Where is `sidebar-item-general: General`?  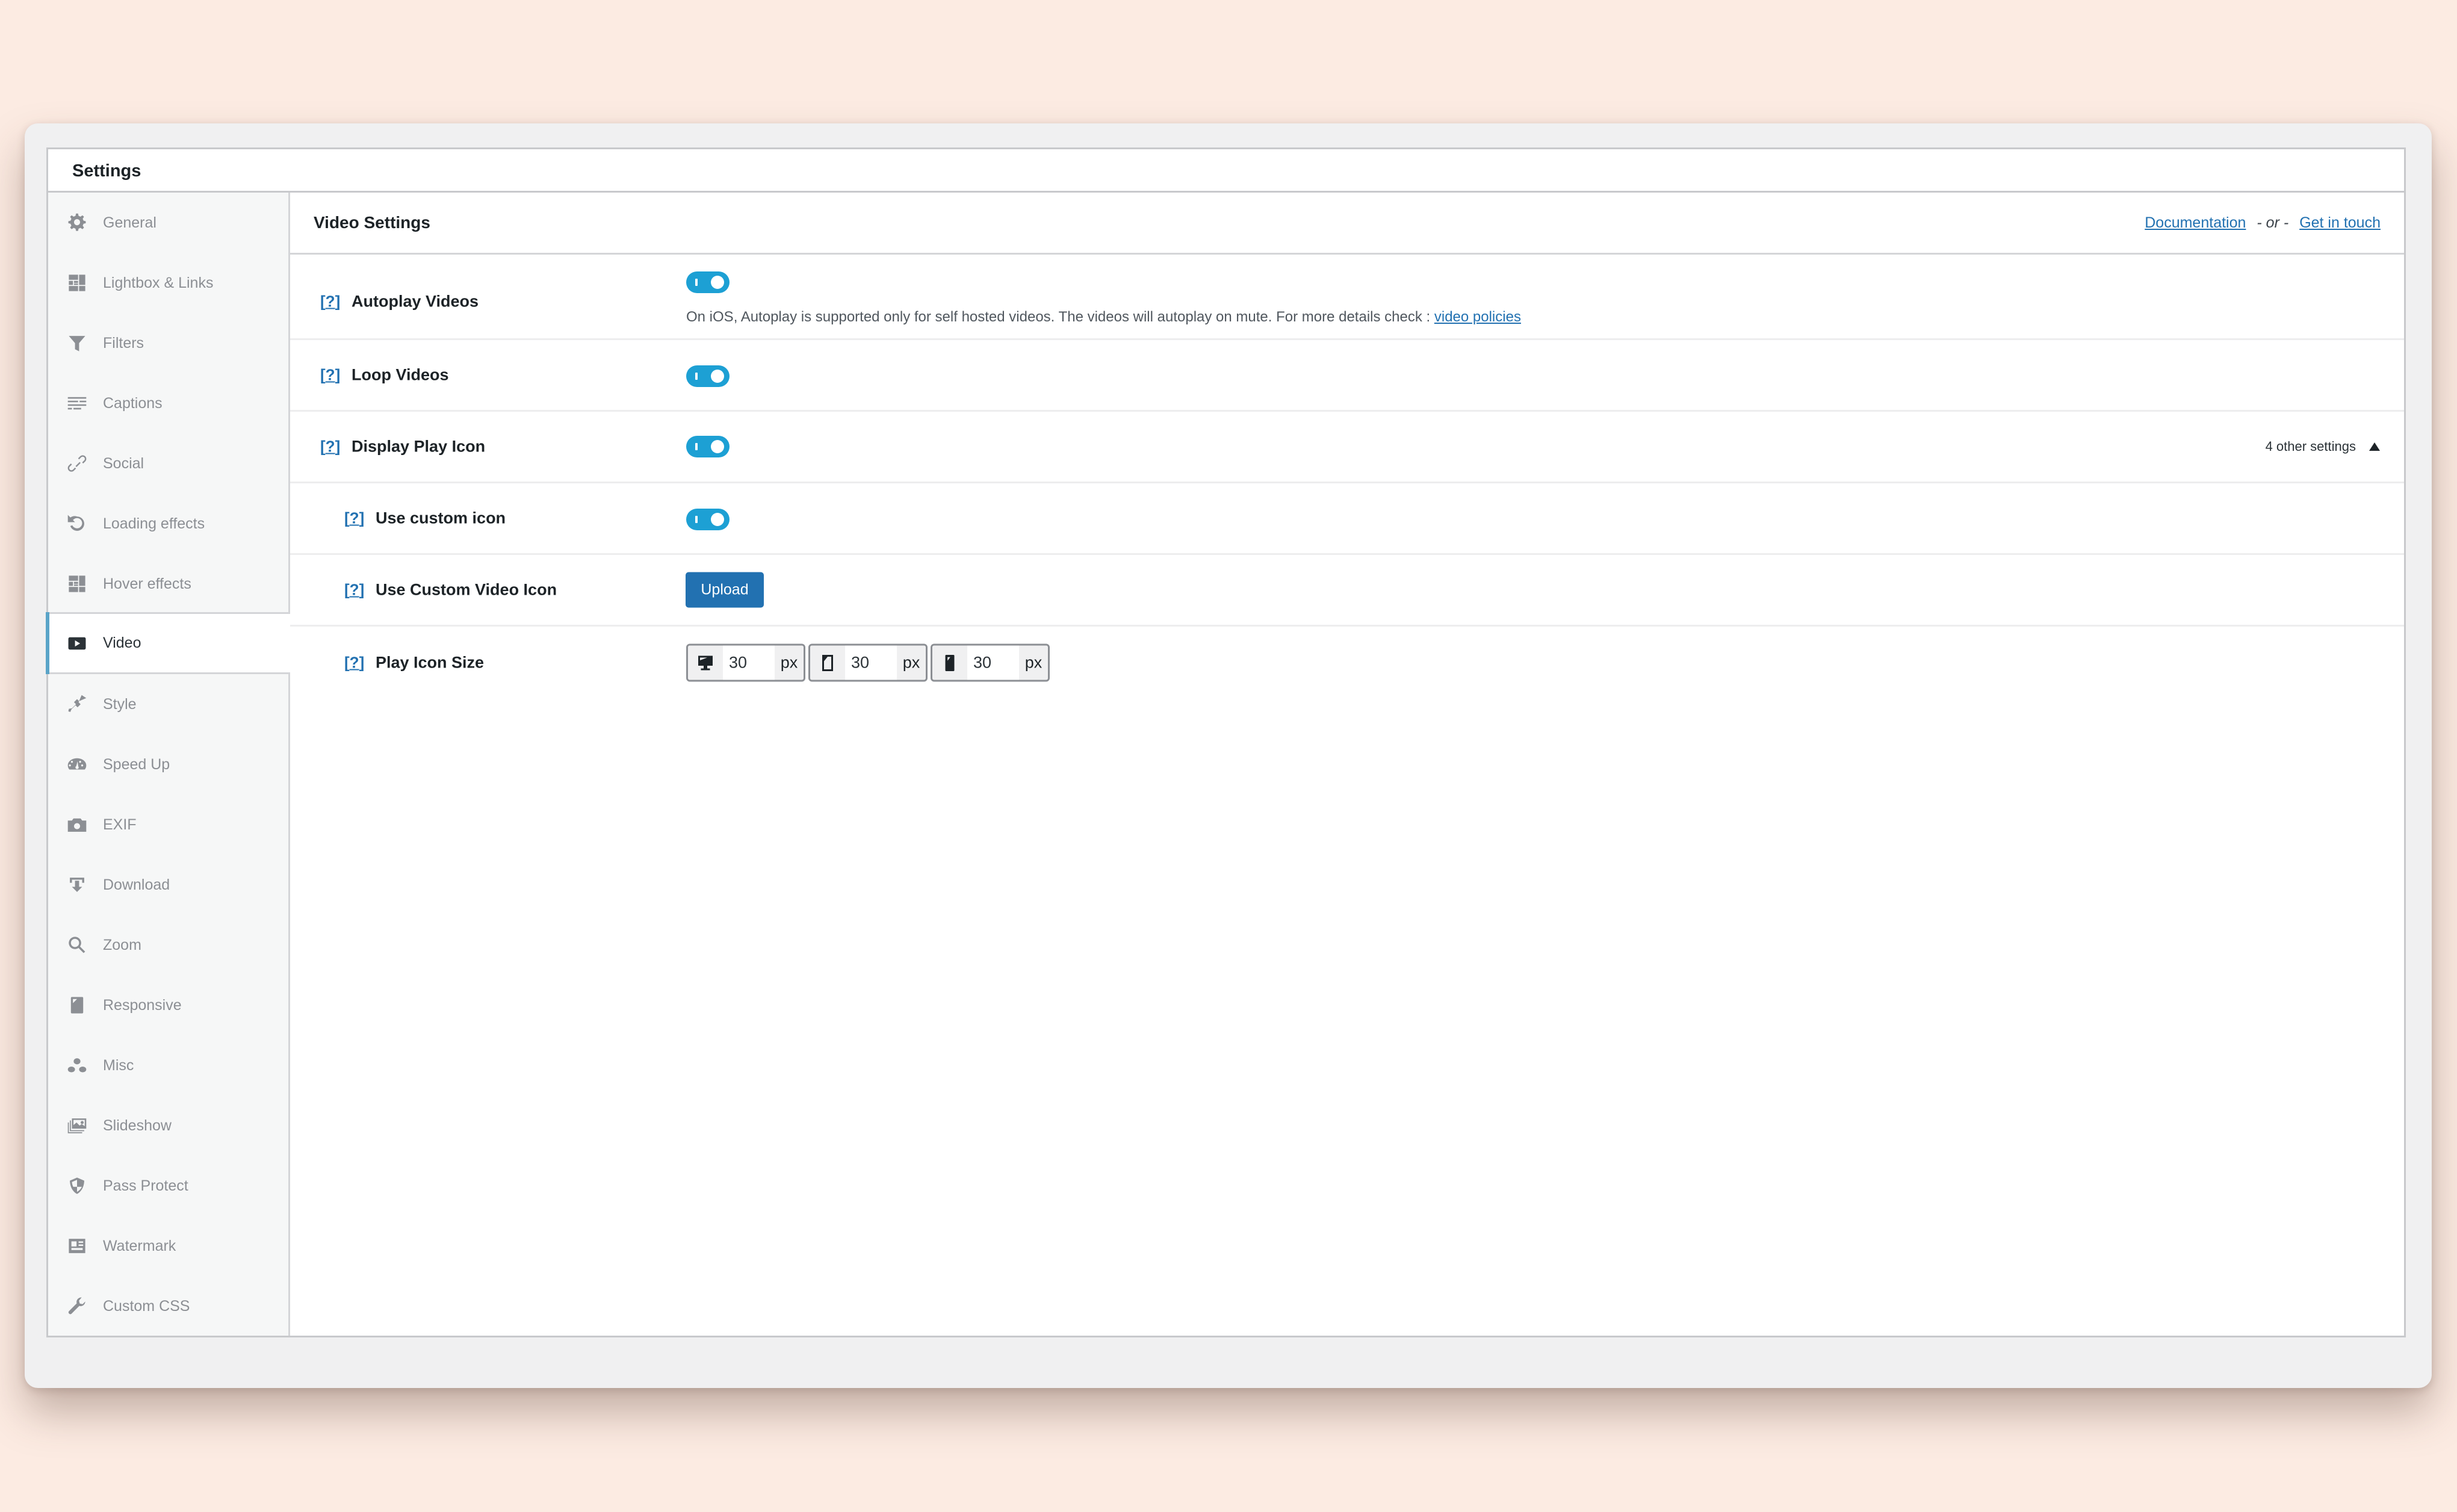 sidebar-item-general: General is located at coordinates (169, 223).